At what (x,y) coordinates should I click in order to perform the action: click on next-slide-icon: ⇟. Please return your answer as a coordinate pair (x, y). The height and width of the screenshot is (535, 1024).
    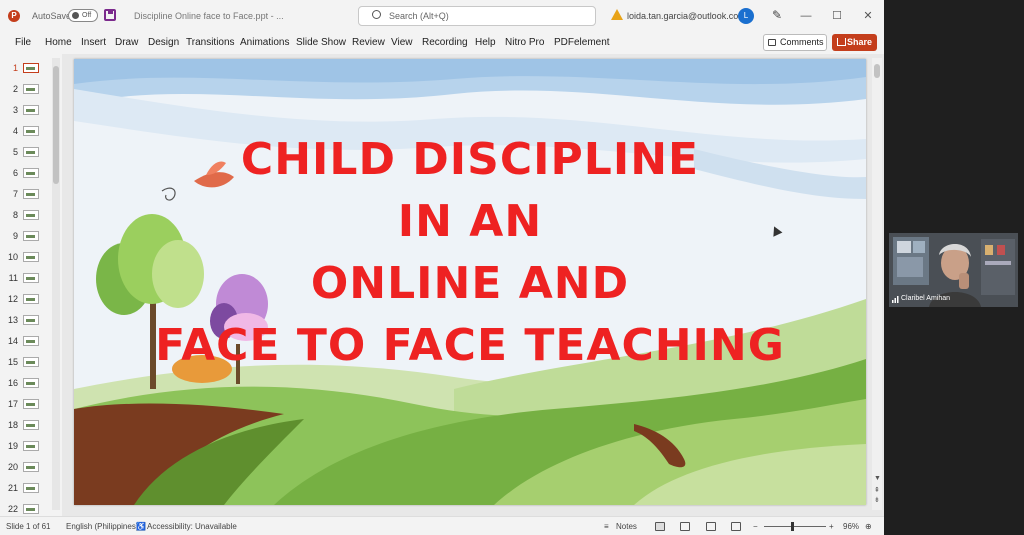
    Looking at the image, I should click on (877, 500).